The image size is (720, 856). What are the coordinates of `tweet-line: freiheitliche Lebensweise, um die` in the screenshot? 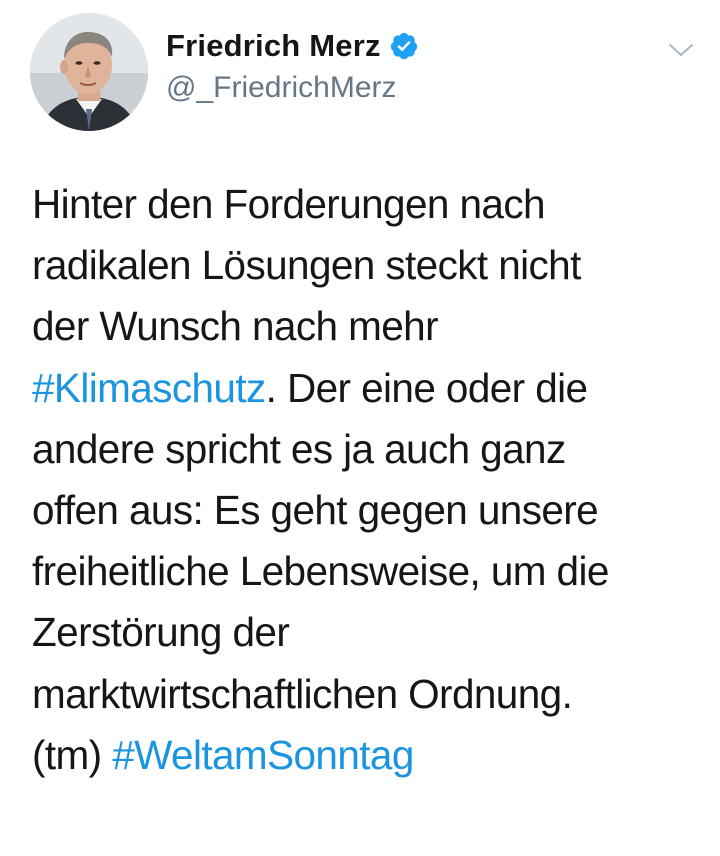 It's located at (320, 571).